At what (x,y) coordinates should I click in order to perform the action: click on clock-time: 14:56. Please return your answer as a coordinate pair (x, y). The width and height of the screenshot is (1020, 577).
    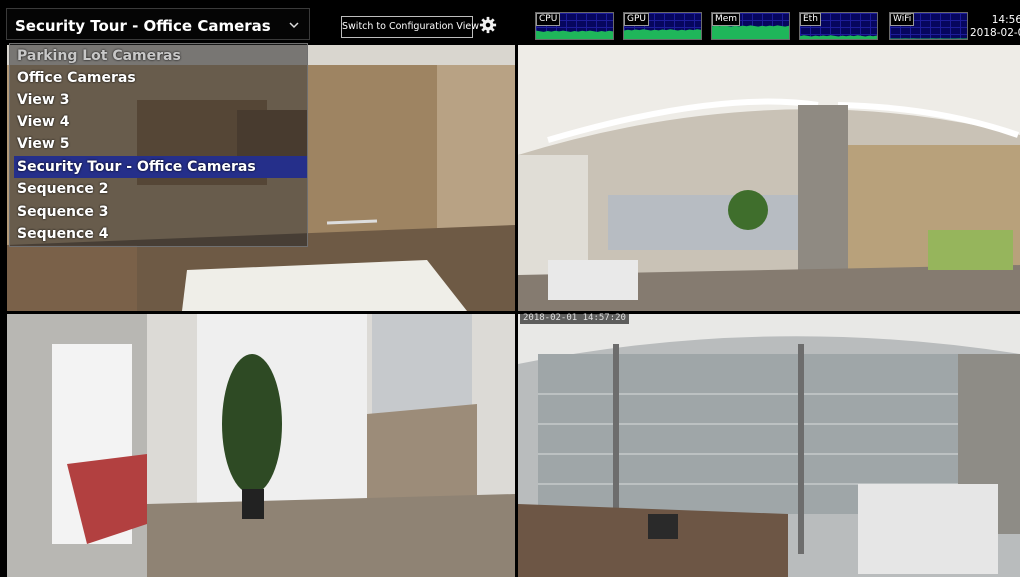
    Looking at the image, I should click on (1005, 20).